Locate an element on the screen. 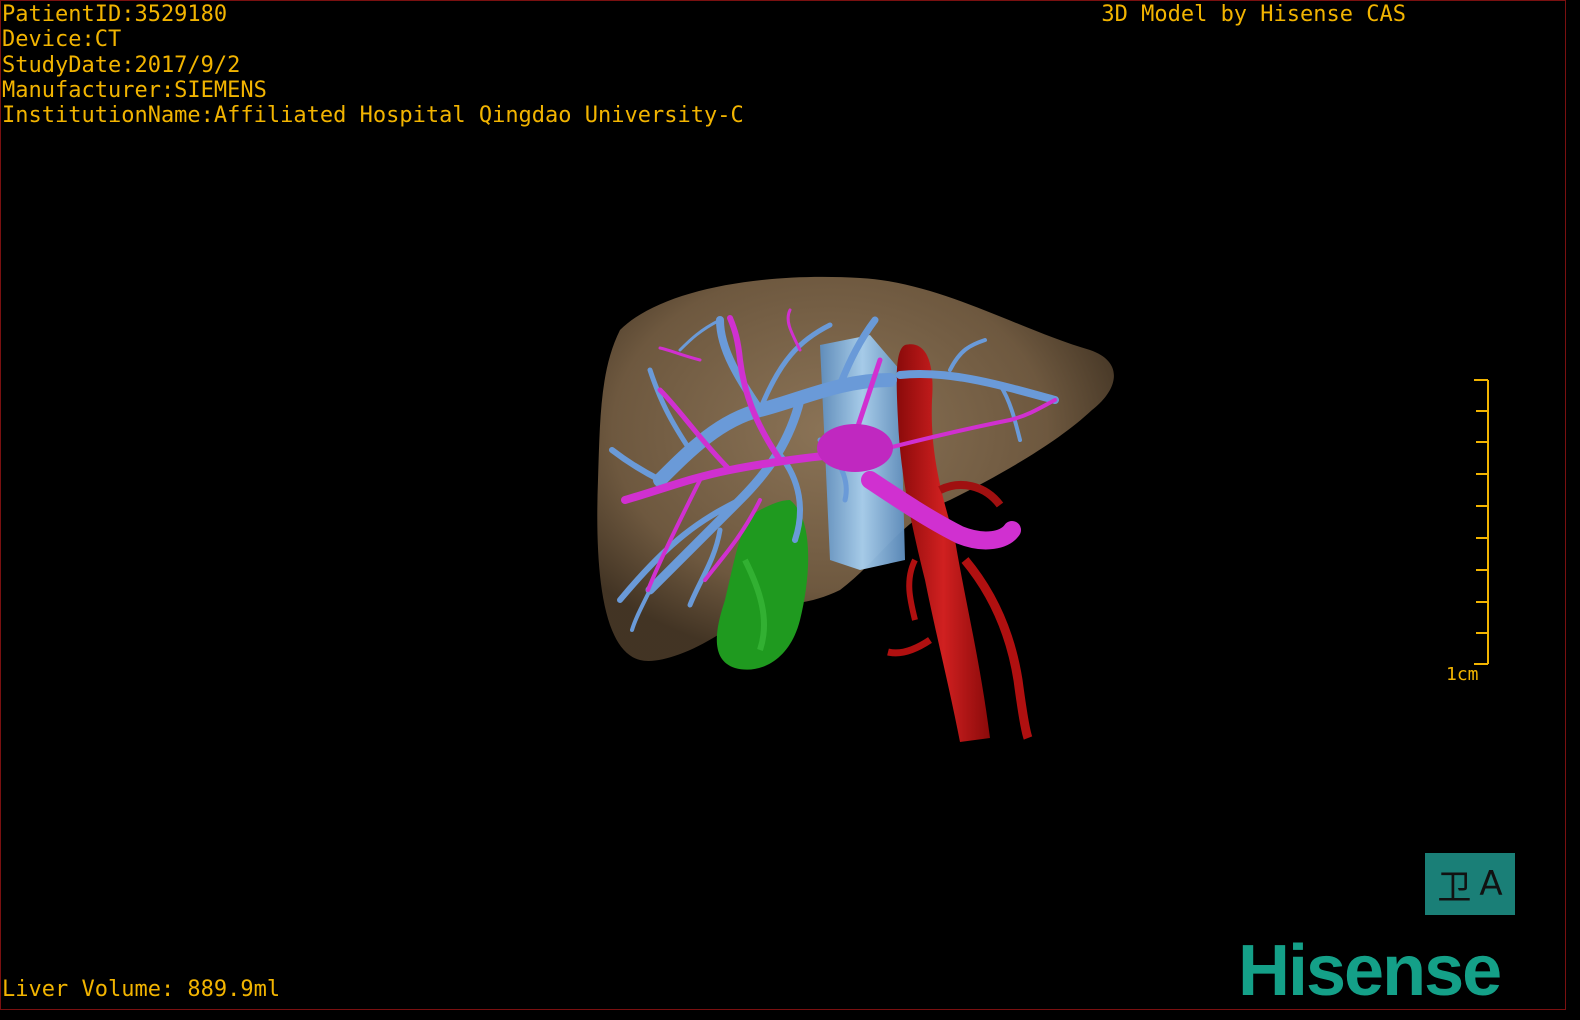  hisense-logo: Hisense is located at coordinates (1370, 971).